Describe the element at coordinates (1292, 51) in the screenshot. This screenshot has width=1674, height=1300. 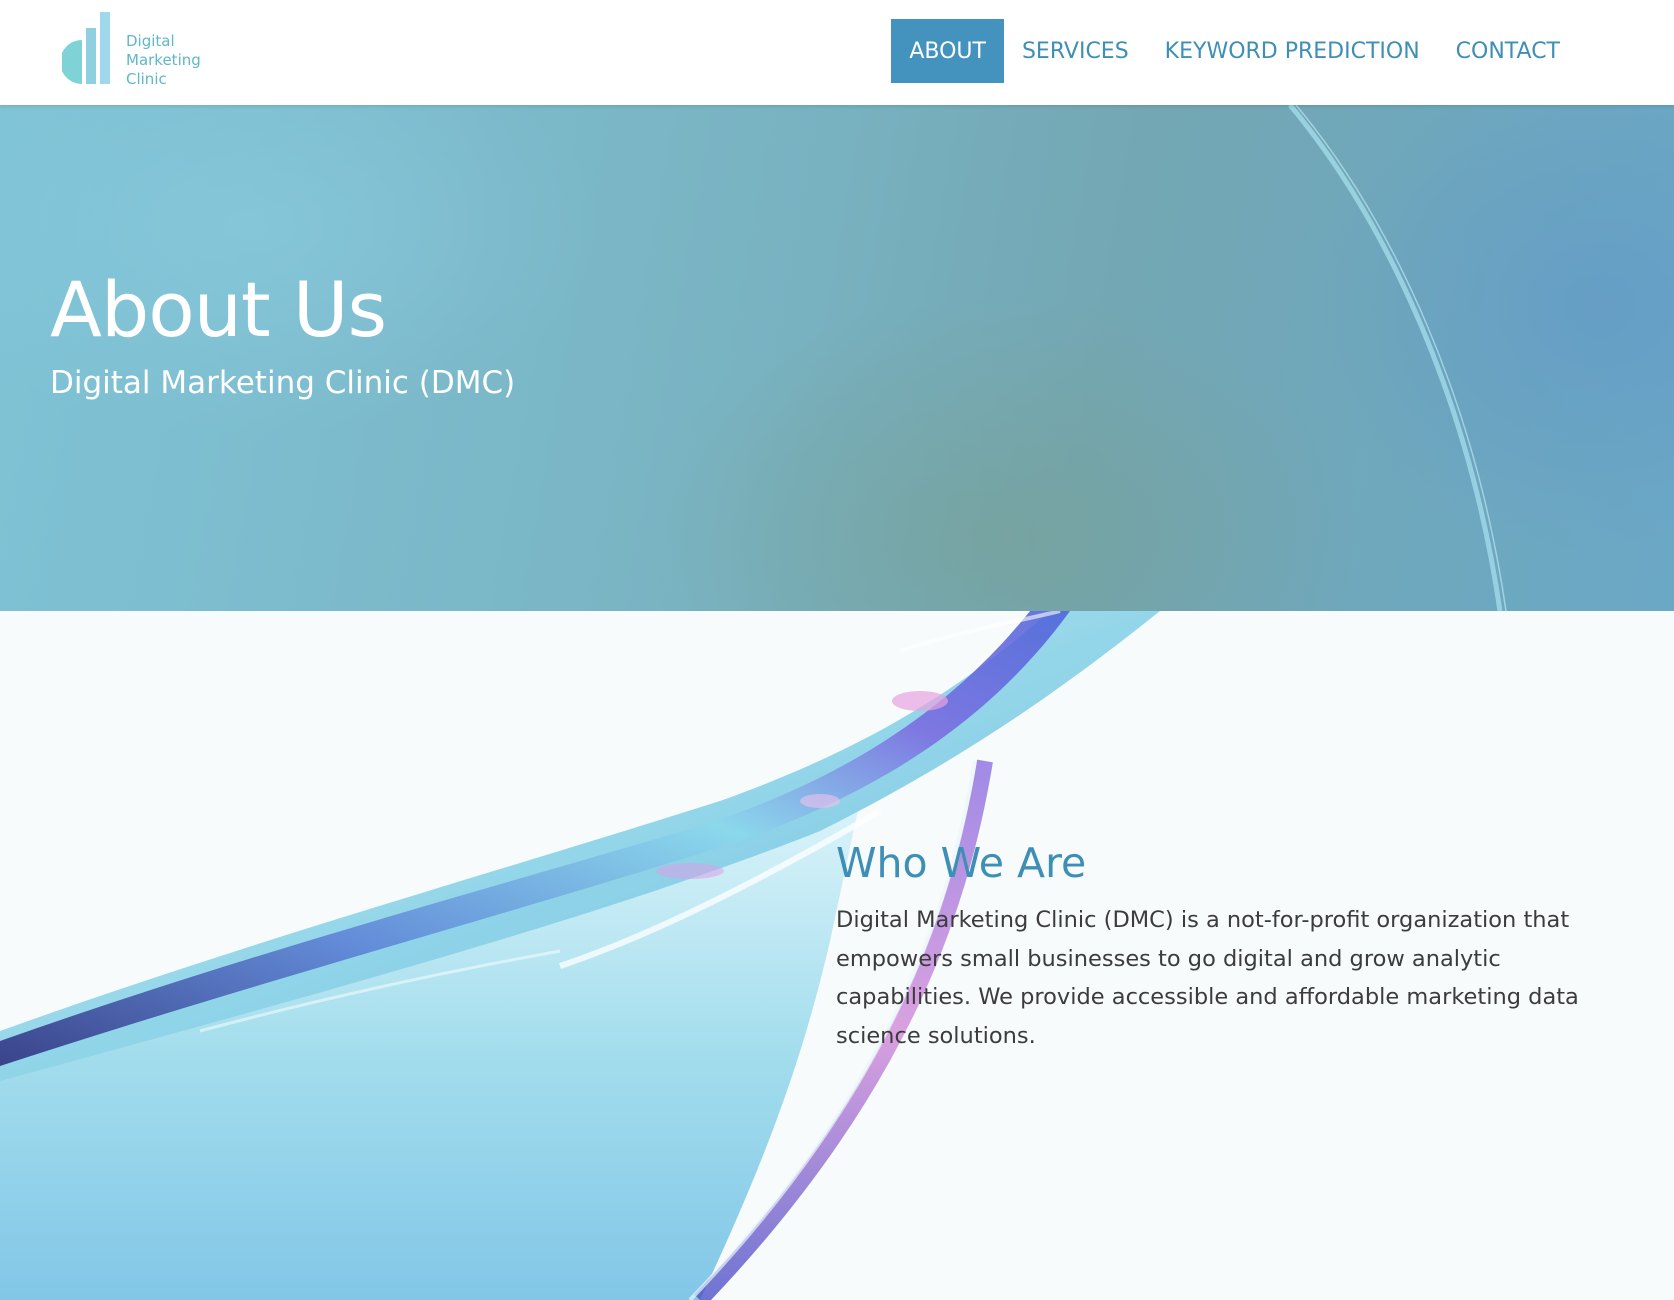
I see `nav-item-keyword-prediction: KEYWORD PREDICTION` at that location.